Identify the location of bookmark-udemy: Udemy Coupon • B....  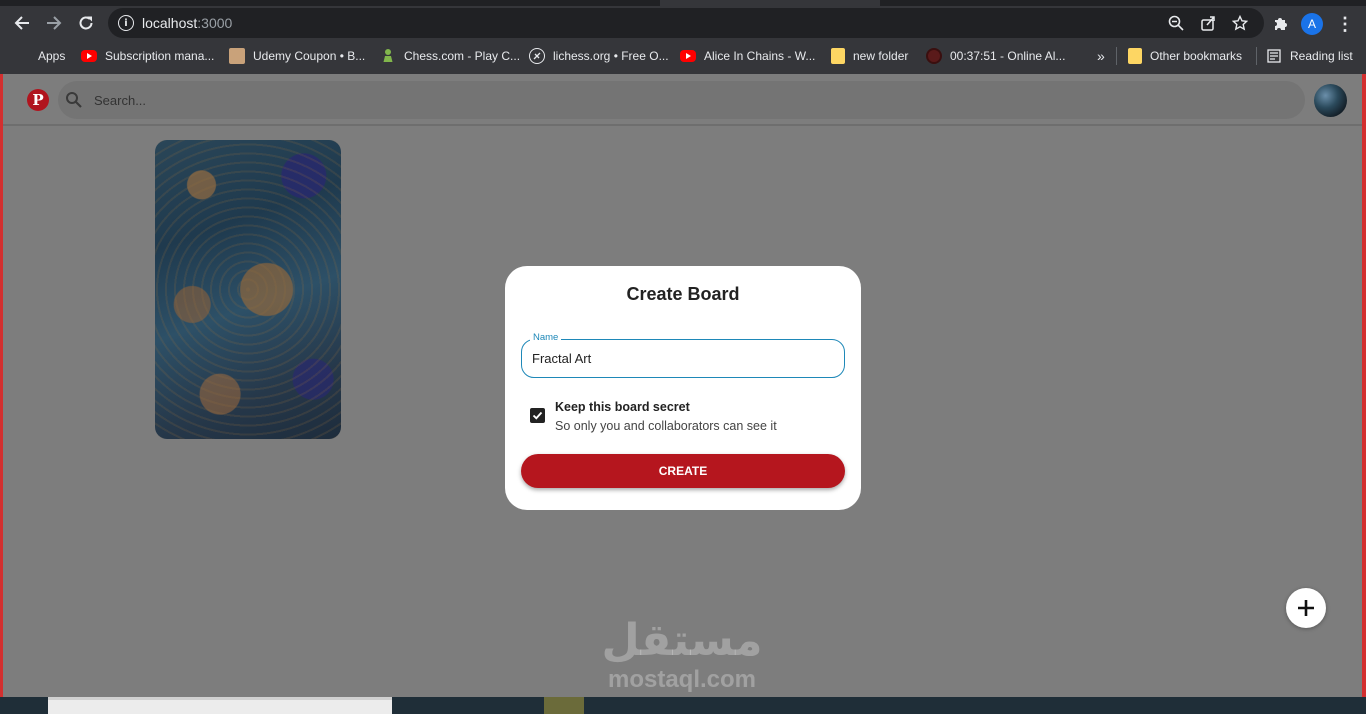
(297, 56).